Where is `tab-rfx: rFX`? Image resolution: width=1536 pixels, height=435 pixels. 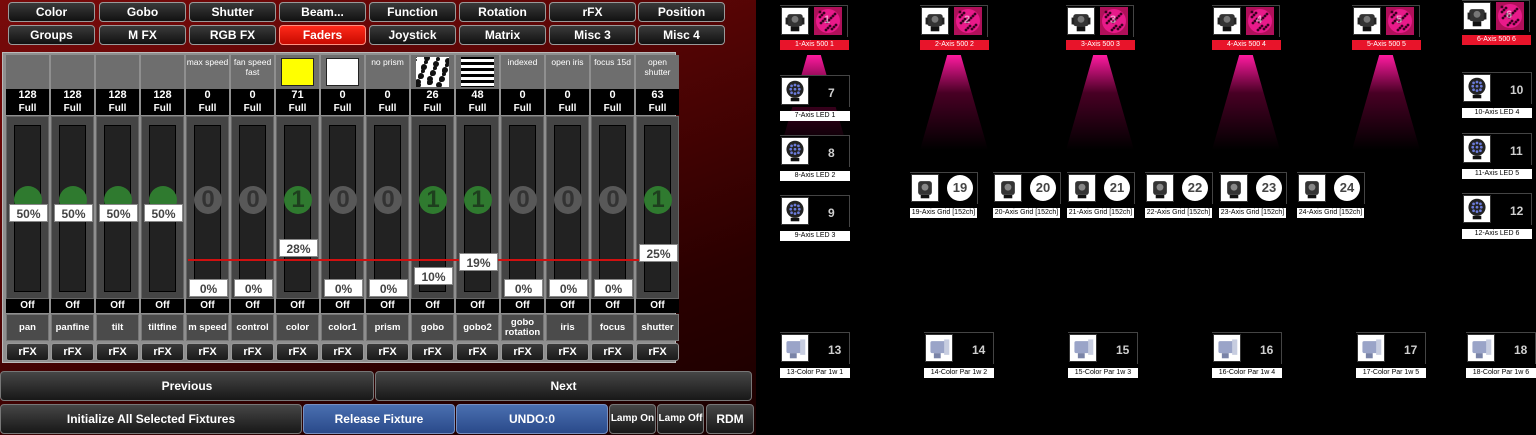 tab-rfx: rFX is located at coordinates (592, 12).